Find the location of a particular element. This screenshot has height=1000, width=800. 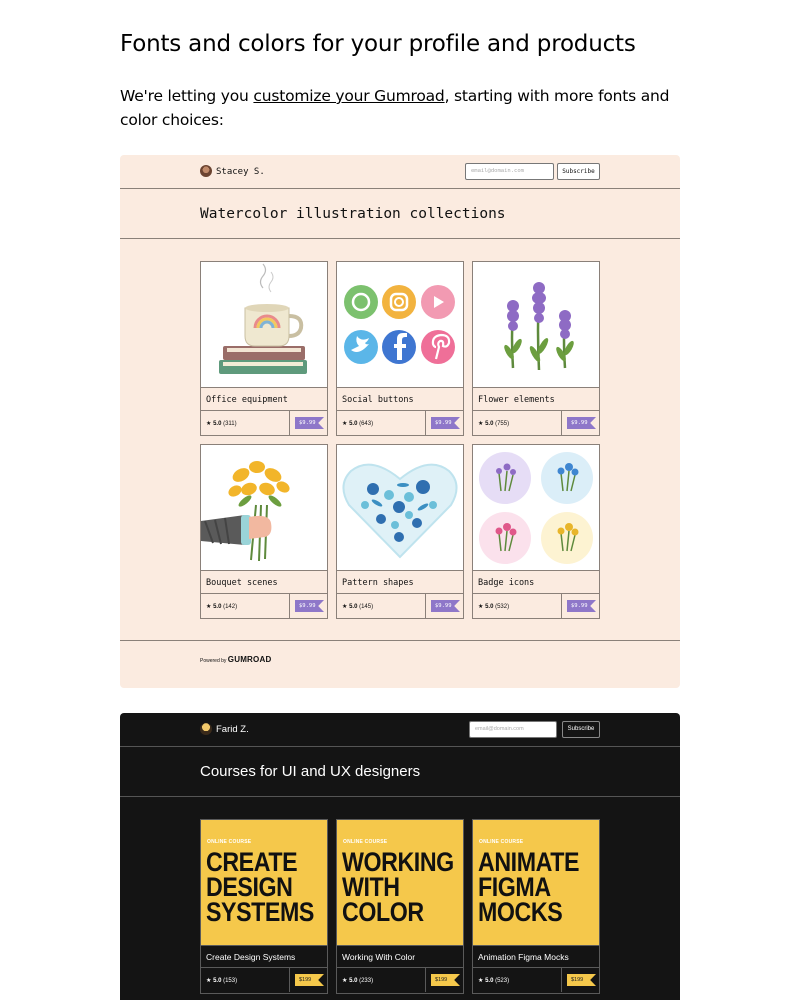

profile-page-title: Courses for UI and UX designers is located at coordinates (310, 771).